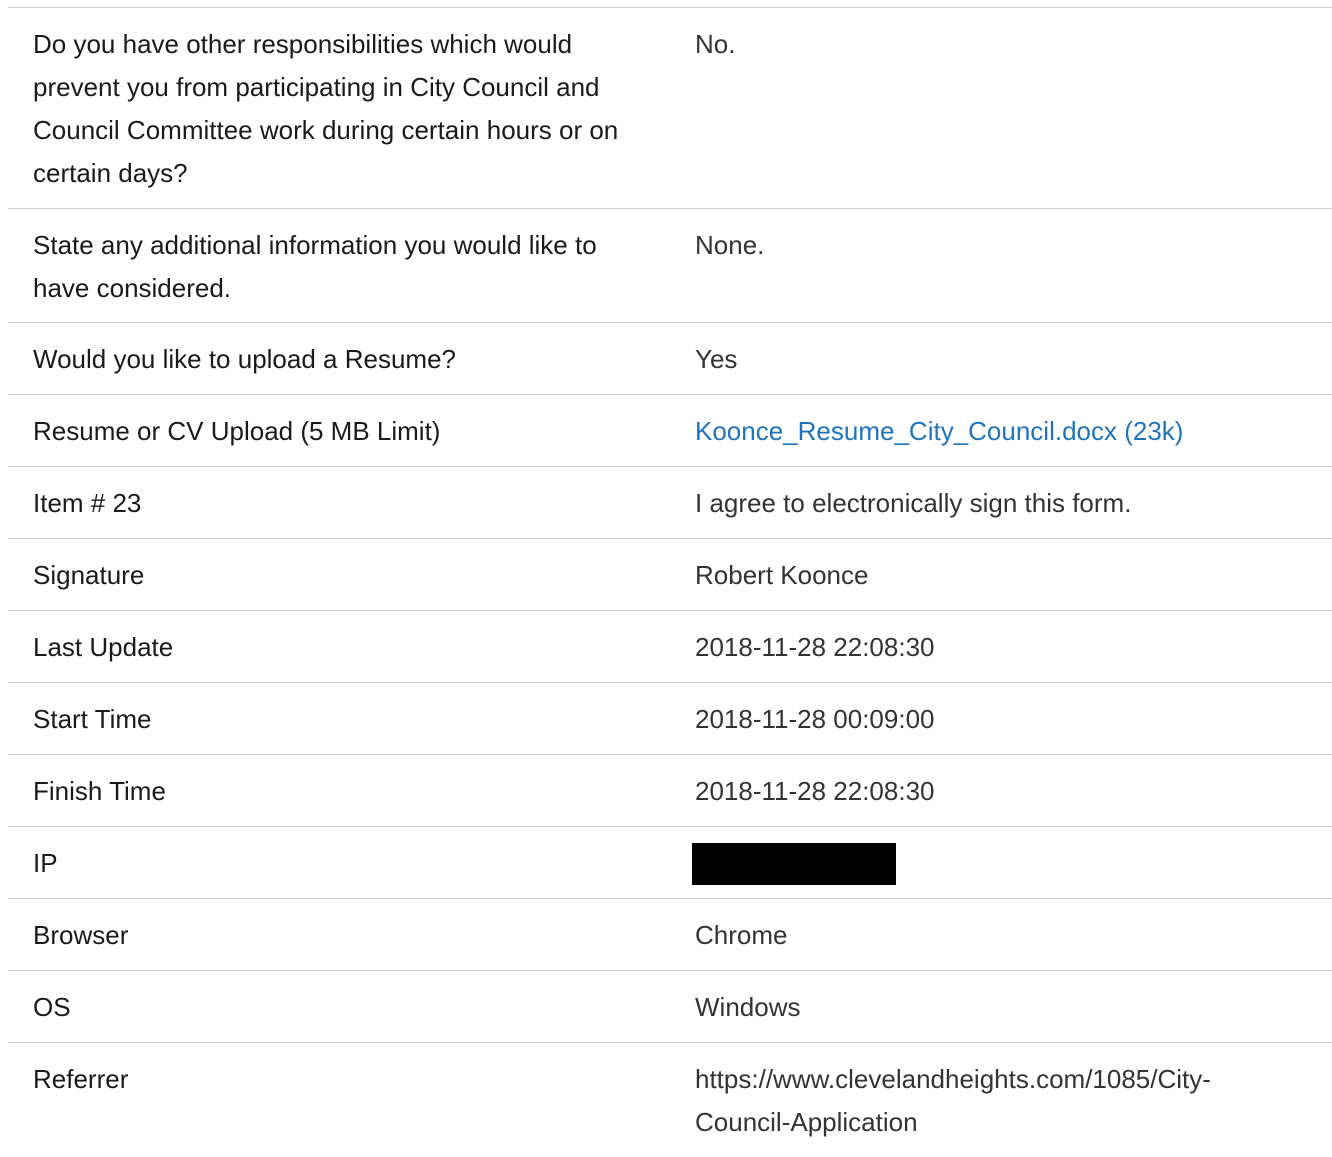 The width and height of the screenshot is (1332, 1157). I want to click on field-value: Koonce_Resume_City_Council.docx (23k), so click(1001, 430).